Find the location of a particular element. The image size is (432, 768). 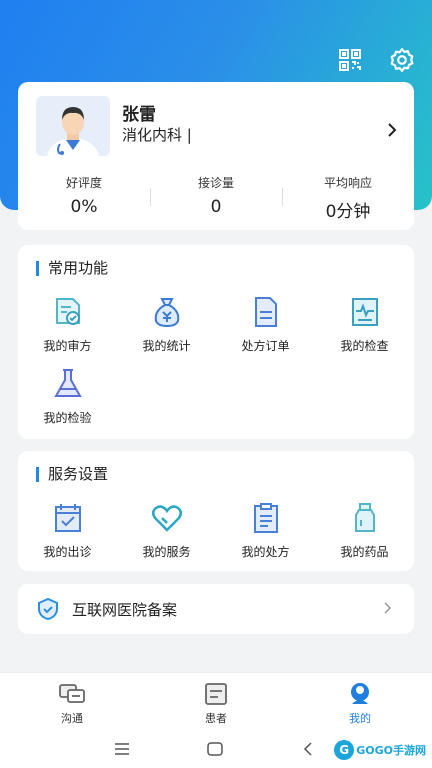

function-my-stats: 我的统计 is located at coordinates (166, 331).